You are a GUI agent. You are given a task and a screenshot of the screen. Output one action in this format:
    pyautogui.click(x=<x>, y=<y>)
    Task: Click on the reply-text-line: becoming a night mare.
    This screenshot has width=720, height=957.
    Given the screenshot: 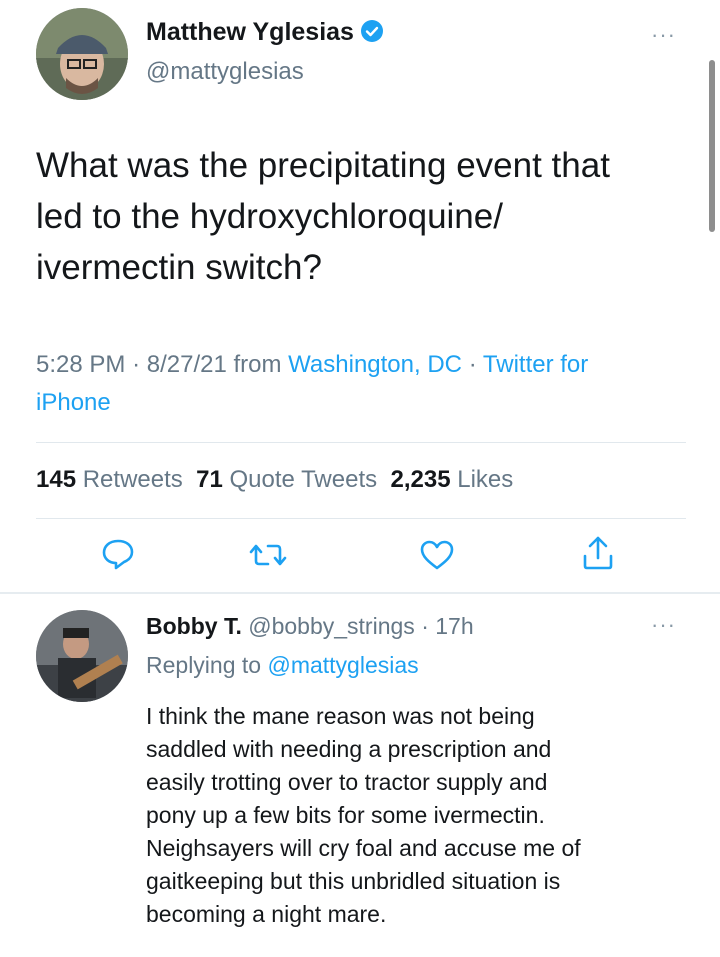 What is the action you would take?
    pyautogui.click(x=266, y=914)
    